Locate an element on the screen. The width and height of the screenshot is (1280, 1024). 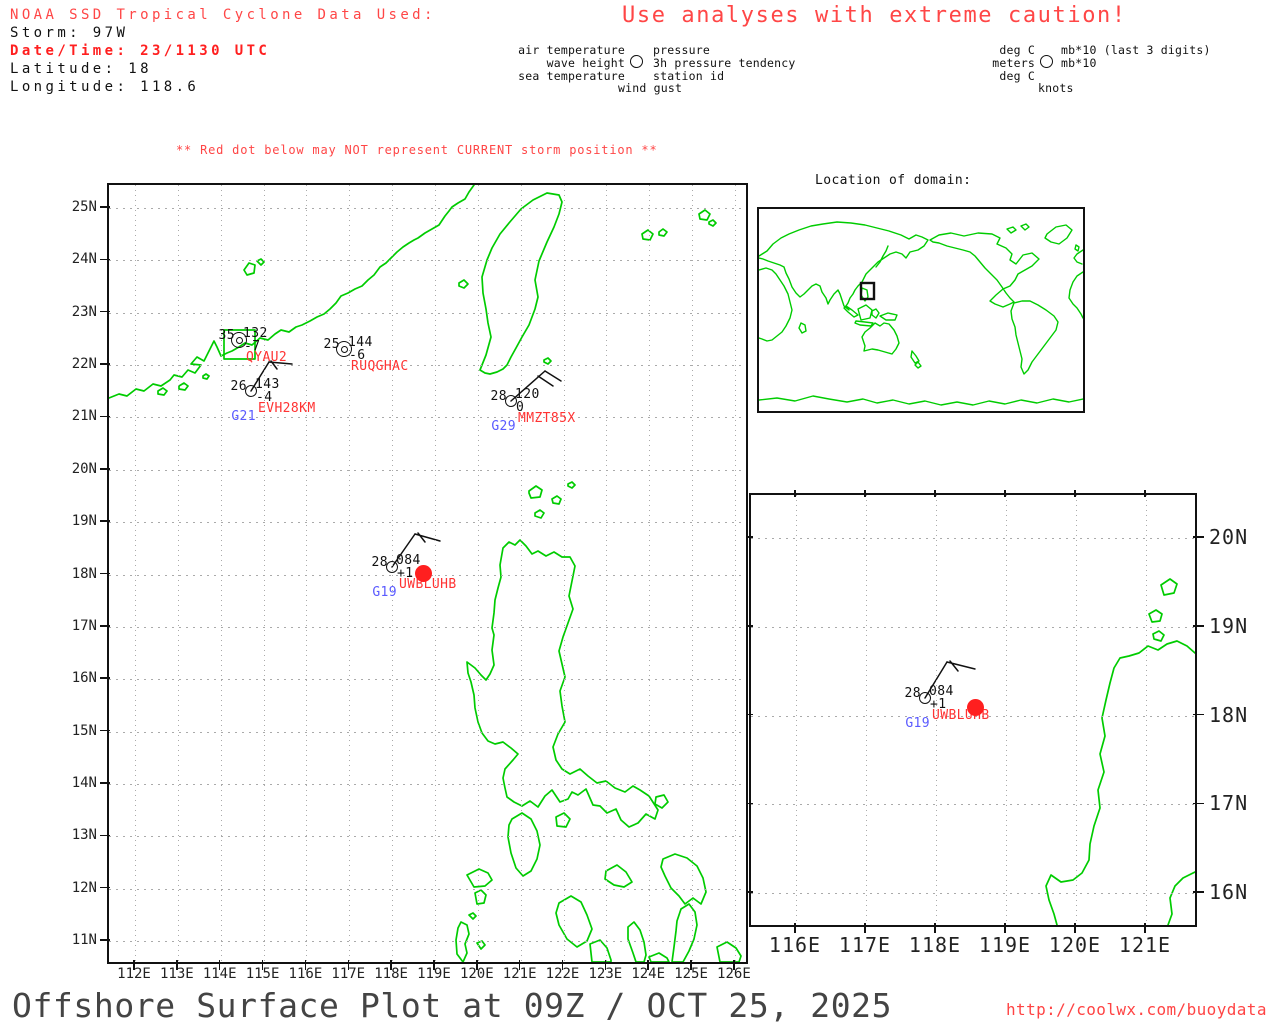
axis-label-lon: 115E is located at coordinates (262, 974).